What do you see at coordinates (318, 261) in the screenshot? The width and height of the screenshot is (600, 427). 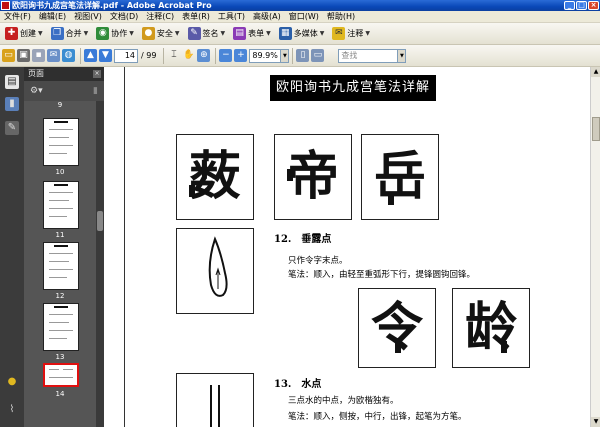 I see `body-text: 只作令字末点。` at bounding box center [318, 261].